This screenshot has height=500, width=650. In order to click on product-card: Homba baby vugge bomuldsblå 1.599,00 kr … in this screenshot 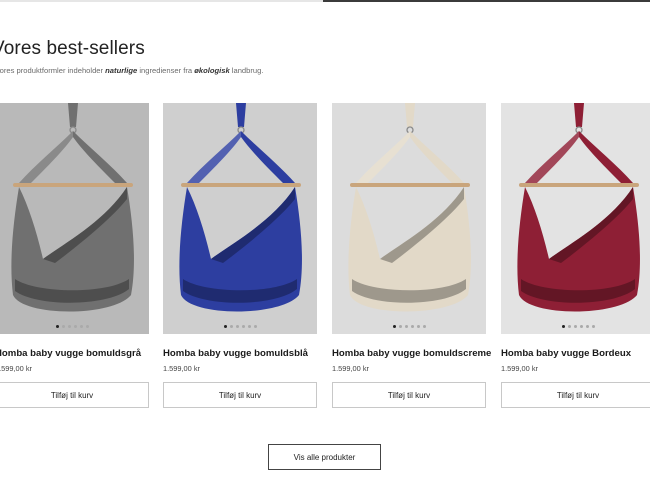, I will do `click(240, 255)`.